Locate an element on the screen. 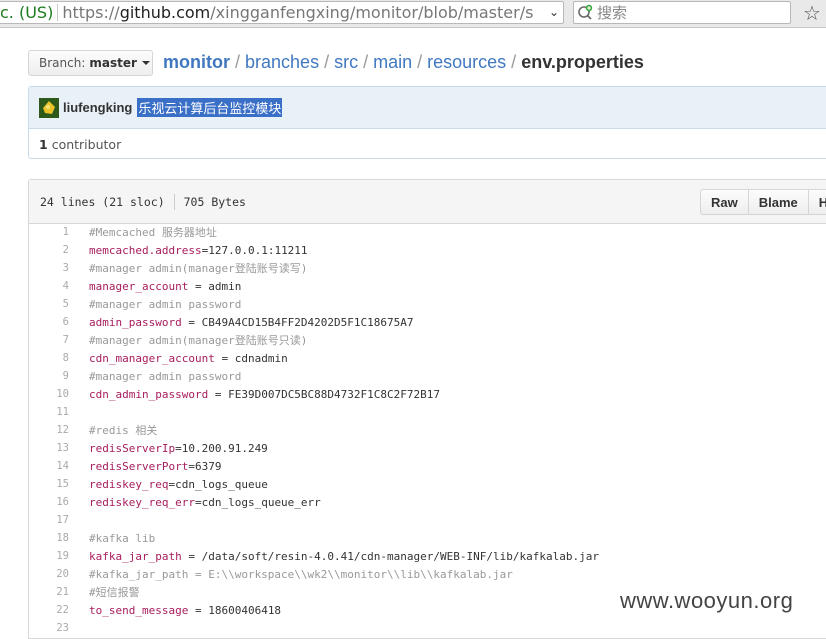  code-text: #redis 相关 is located at coordinates (123, 430).